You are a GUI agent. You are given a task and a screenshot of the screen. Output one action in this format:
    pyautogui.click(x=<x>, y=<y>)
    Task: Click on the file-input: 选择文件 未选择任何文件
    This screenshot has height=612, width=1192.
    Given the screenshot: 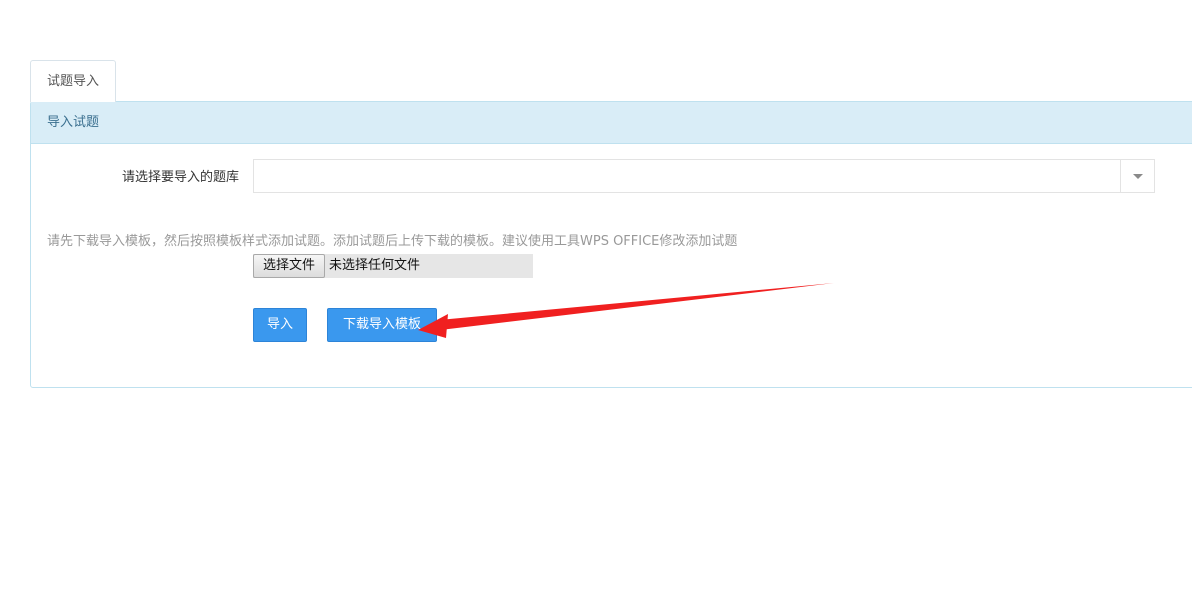 What is the action you would take?
    pyautogui.click(x=393, y=266)
    